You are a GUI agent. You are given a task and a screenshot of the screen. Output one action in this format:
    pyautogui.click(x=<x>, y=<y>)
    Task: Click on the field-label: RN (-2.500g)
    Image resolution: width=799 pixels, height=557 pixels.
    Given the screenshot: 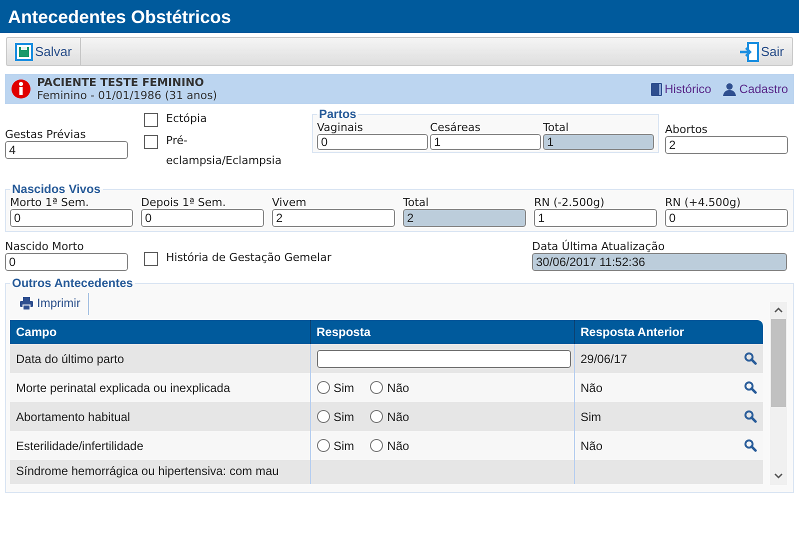 What is the action you would take?
    pyautogui.click(x=570, y=202)
    